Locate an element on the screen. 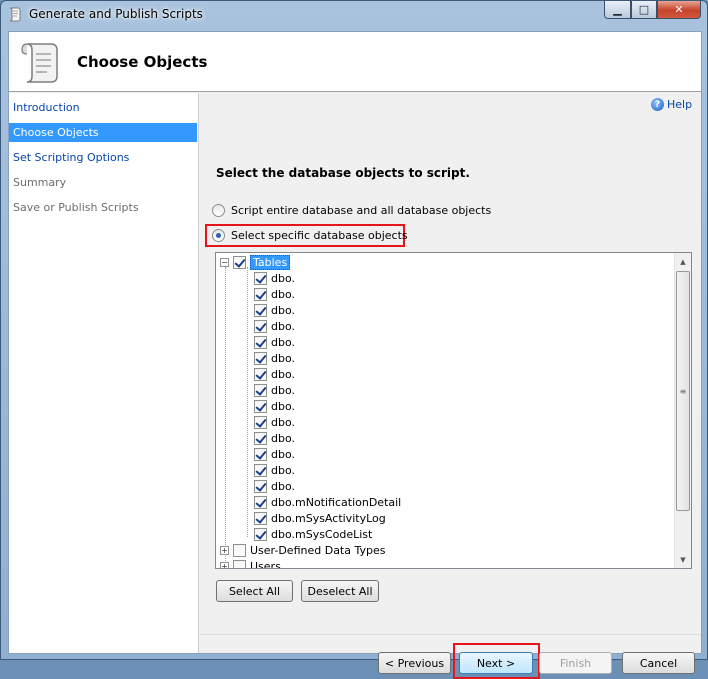 The height and width of the screenshot is (679, 708). radio-entire-database-control is located at coordinates (218, 210).